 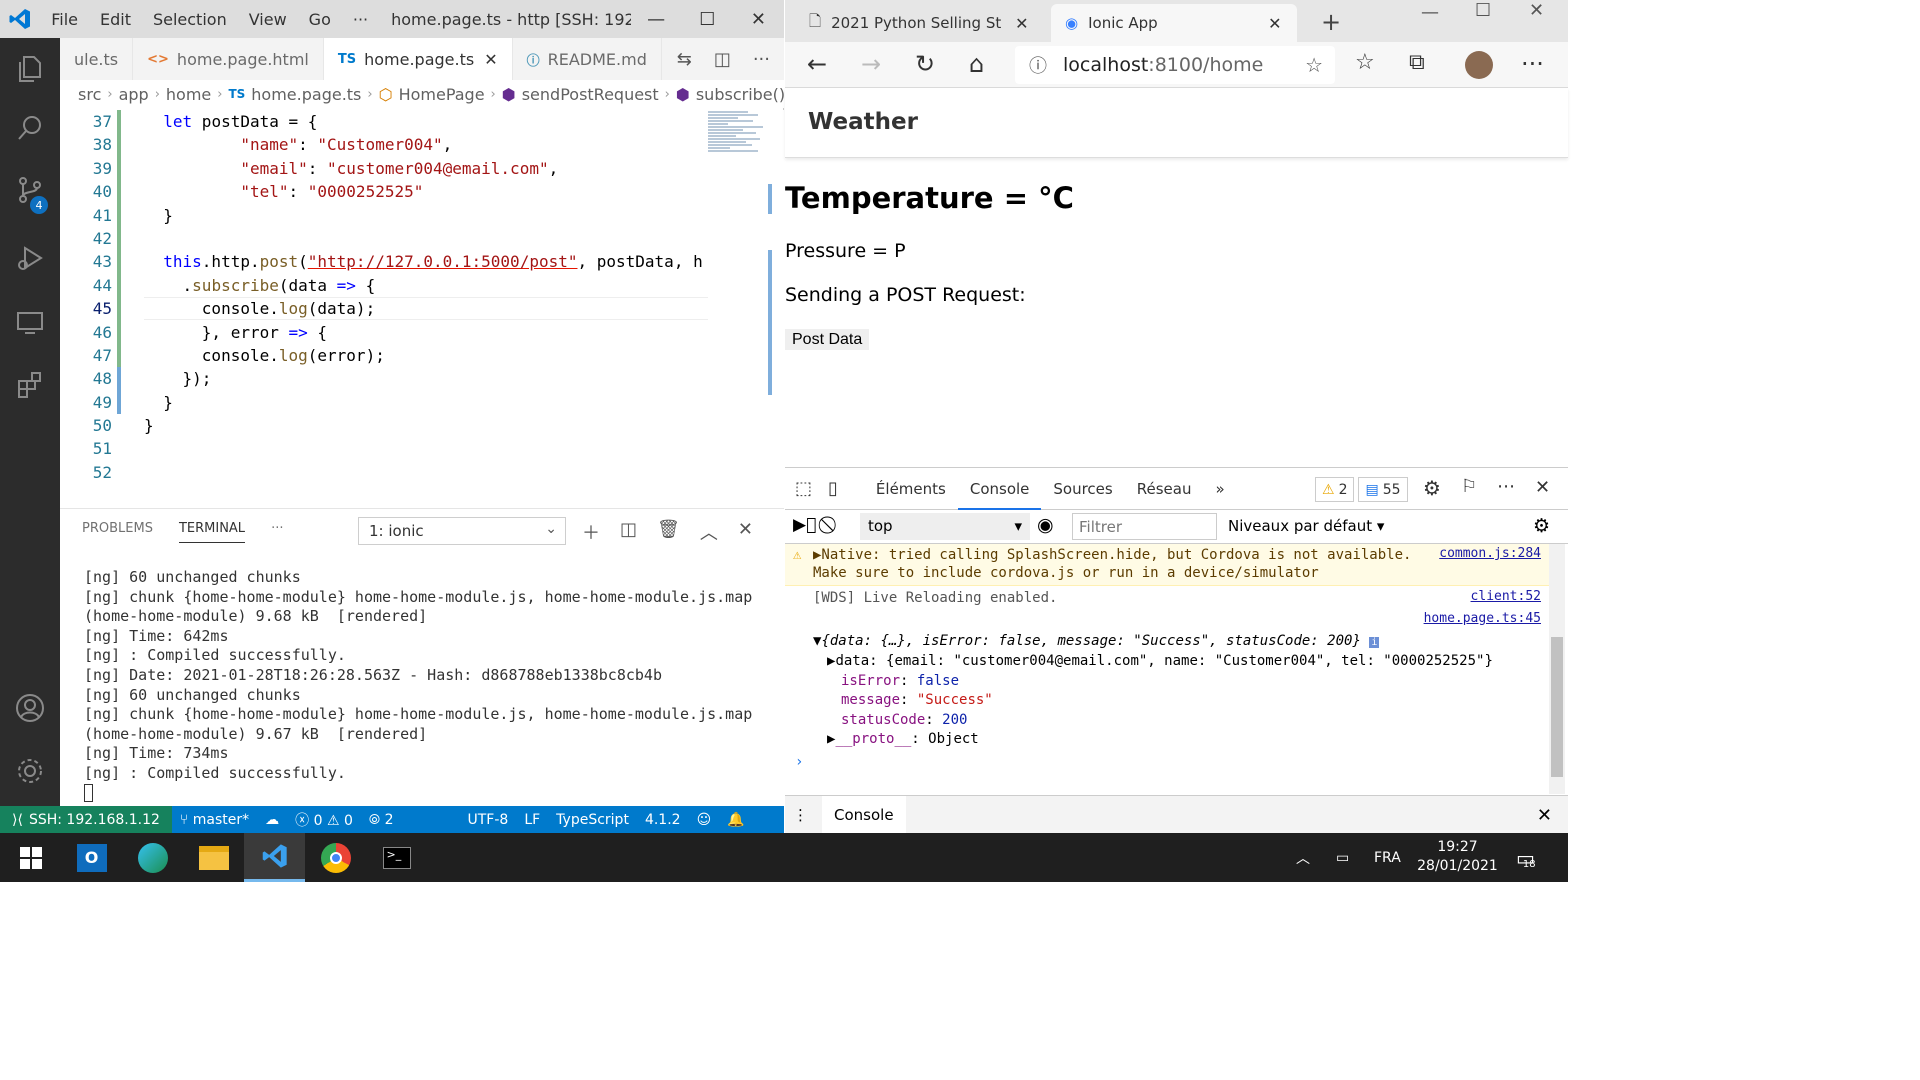 I want to click on tab-sources: Sources, so click(x=1082, y=489).